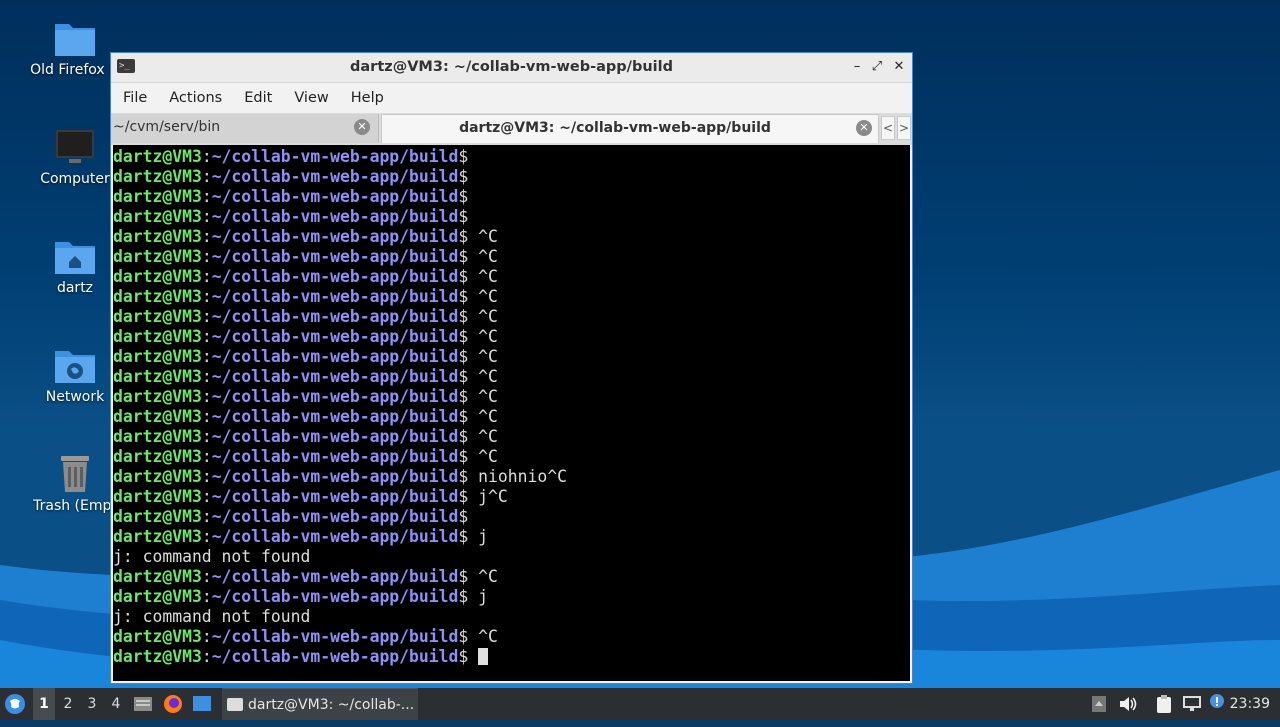 The width and height of the screenshot is (1280, 727). What do you see at coordinates (630, 128) in the screenshot?
I see `tab-collab-vm-build: dartz@VM3: ~/collab-vm-web-app/build ✕` at bounding box center [630, 128].